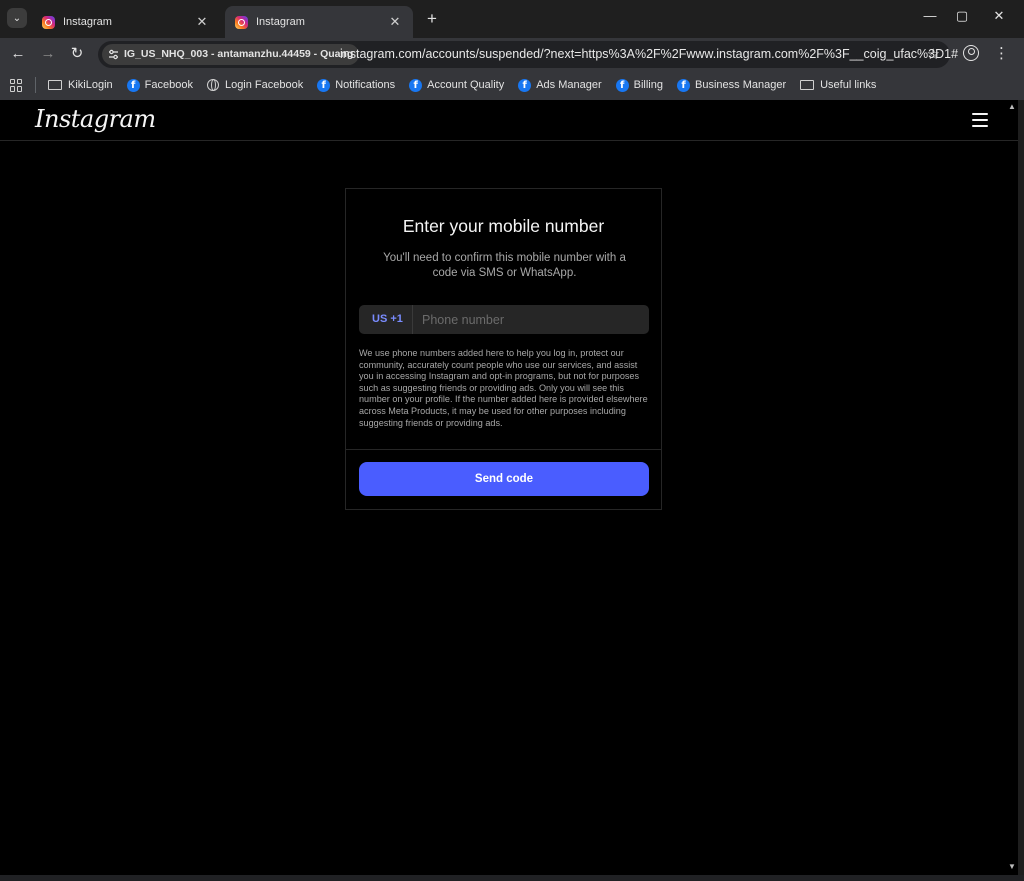  What do you see at coordinates (319, 22) in the screenshot?
I see `tab-instagram-2: Instagram ✕` at bounding box center [319, 22].